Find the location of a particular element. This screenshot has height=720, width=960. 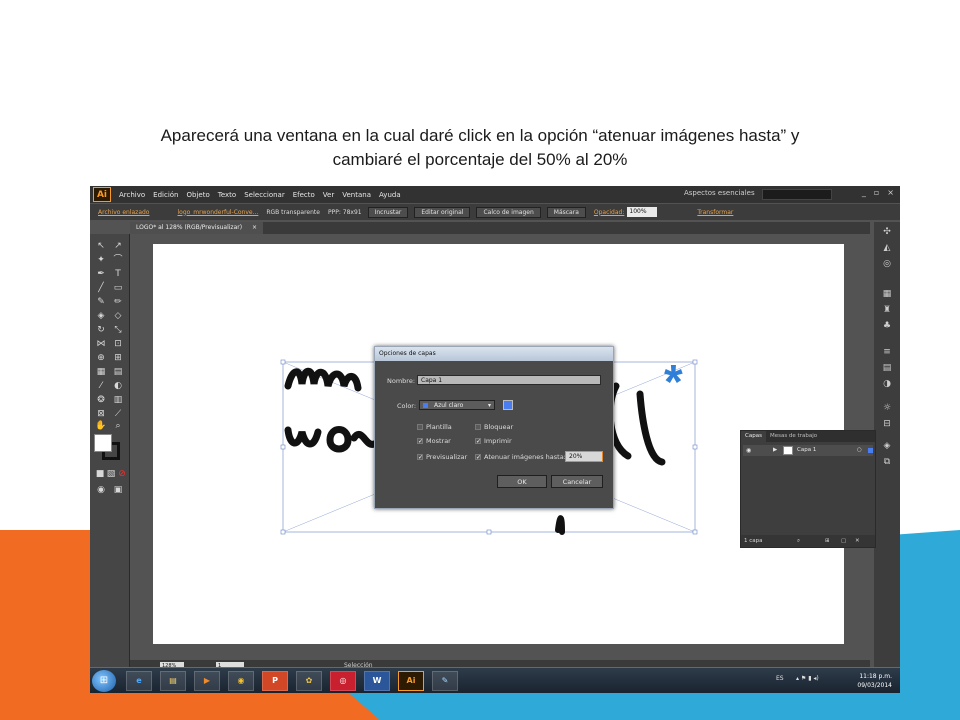

symbols-panel-icon: ♜ is located at coordinates (887, 310).